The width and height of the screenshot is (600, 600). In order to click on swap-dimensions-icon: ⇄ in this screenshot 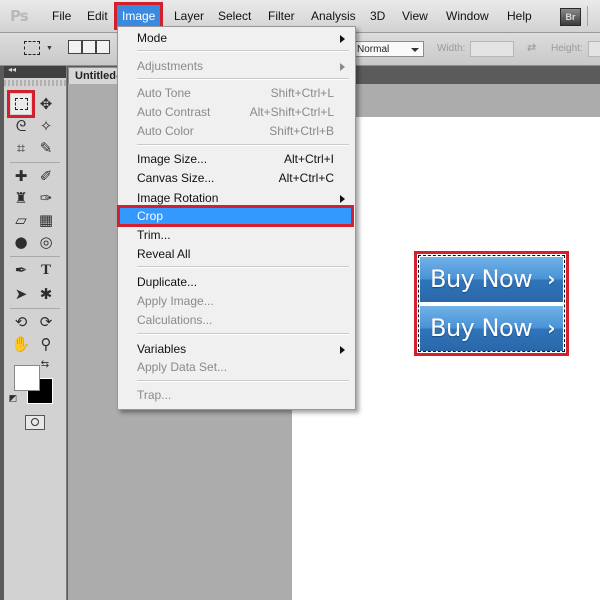, I will do `click(531, 47)`.